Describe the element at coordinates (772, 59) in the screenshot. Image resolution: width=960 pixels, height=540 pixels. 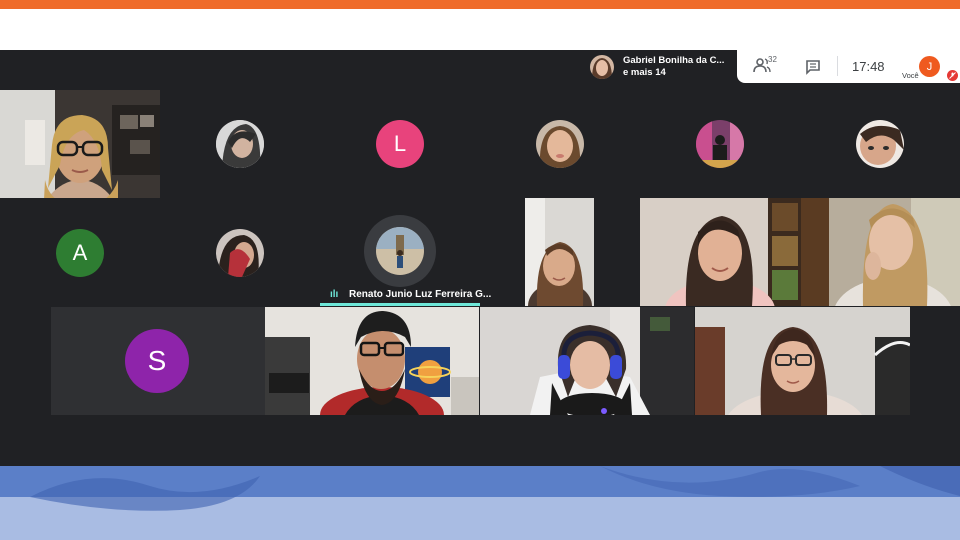
I see `participants-count: 32` at that location.